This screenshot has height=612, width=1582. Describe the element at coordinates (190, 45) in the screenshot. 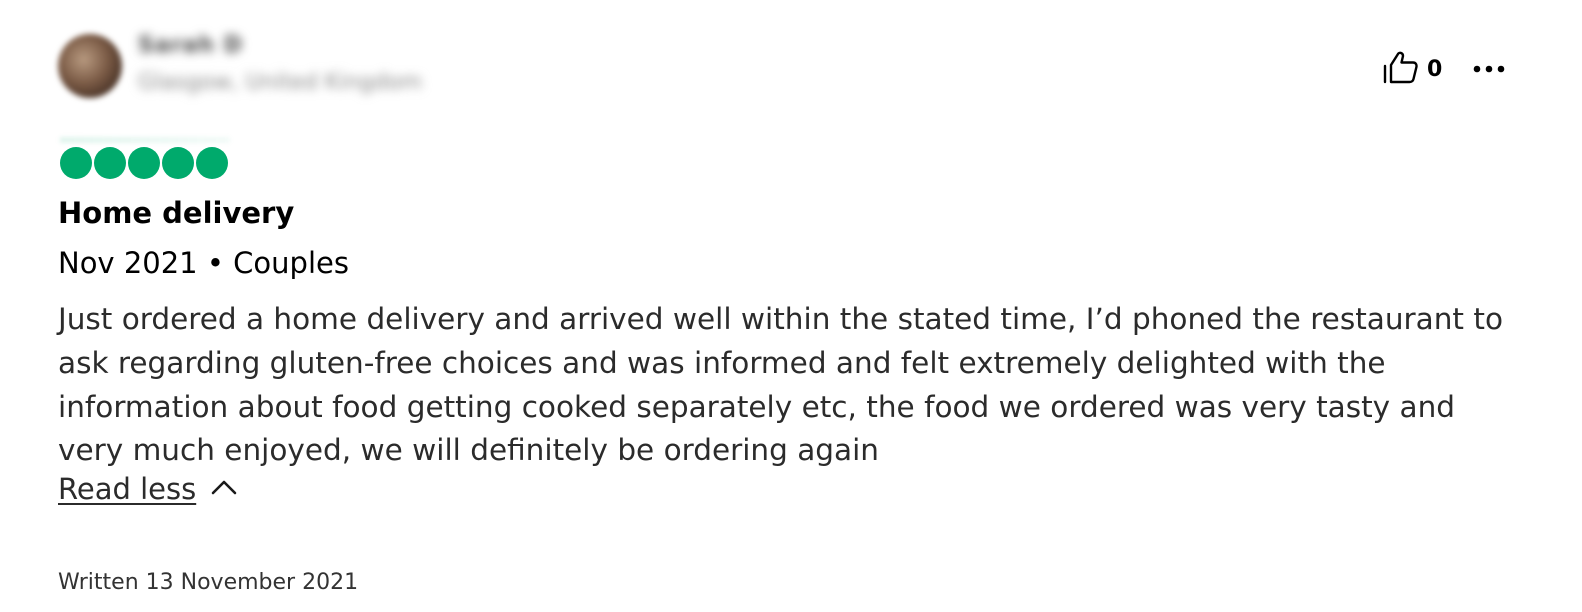

I see `reviewer-name: Sarah D` at that location.